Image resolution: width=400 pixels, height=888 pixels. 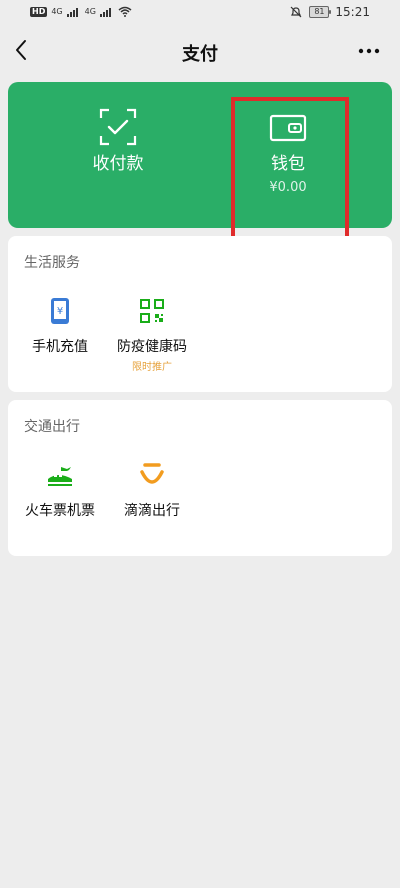 I want to click on more-button, so click(x=369, y=51).